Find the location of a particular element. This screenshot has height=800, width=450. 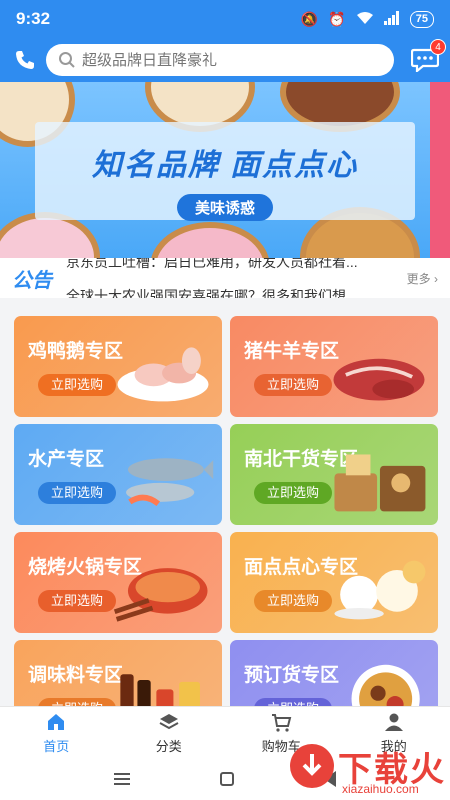

recent-apps-icon is located at coordinates (122, 779).